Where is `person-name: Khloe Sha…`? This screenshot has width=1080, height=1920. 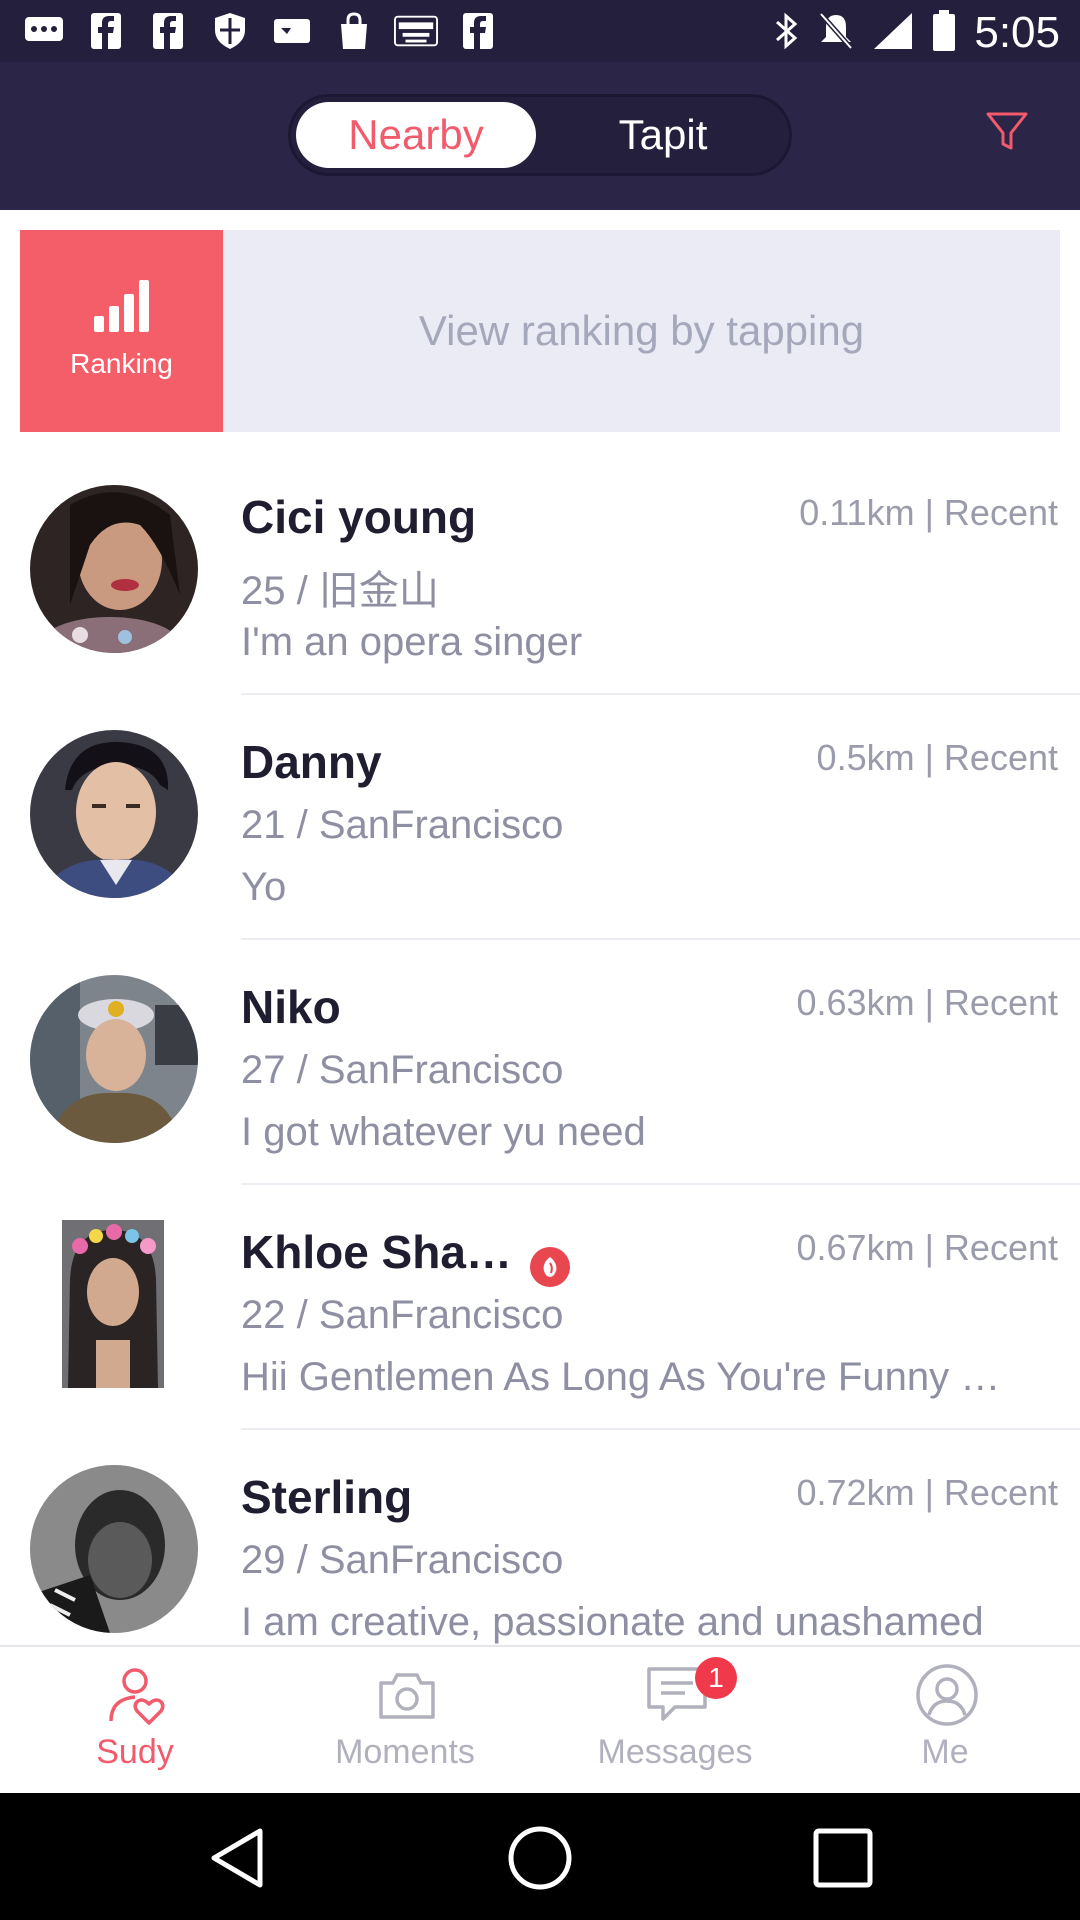
person-name: Khloe Sha… is located at coordinates (376, 1252).